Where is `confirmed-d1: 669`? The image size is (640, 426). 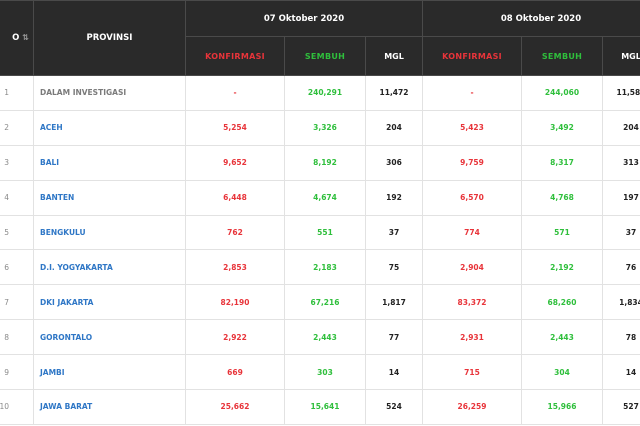 confirmed-d1: 669 is located at coordinates (235, 372).